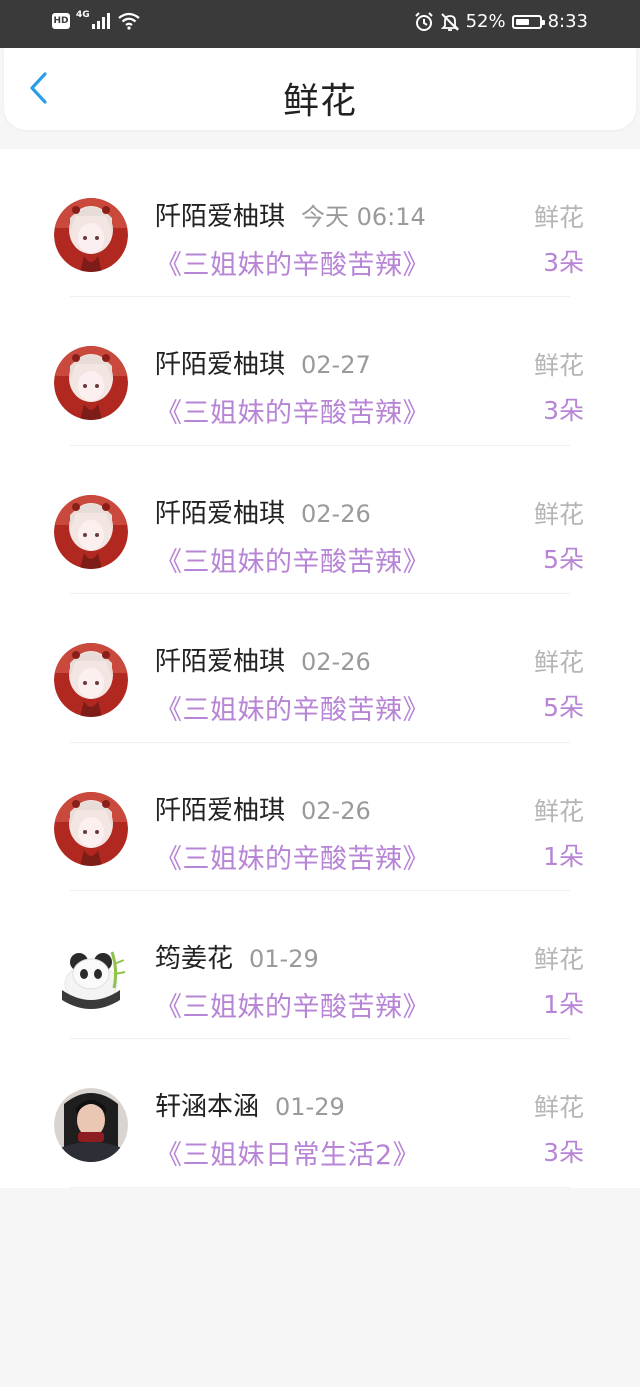 This screenshot has width=640, height=1387. Describe the element at coordinates (449, 21) in the screenshot. I see `mute-bell-icon` at that location.